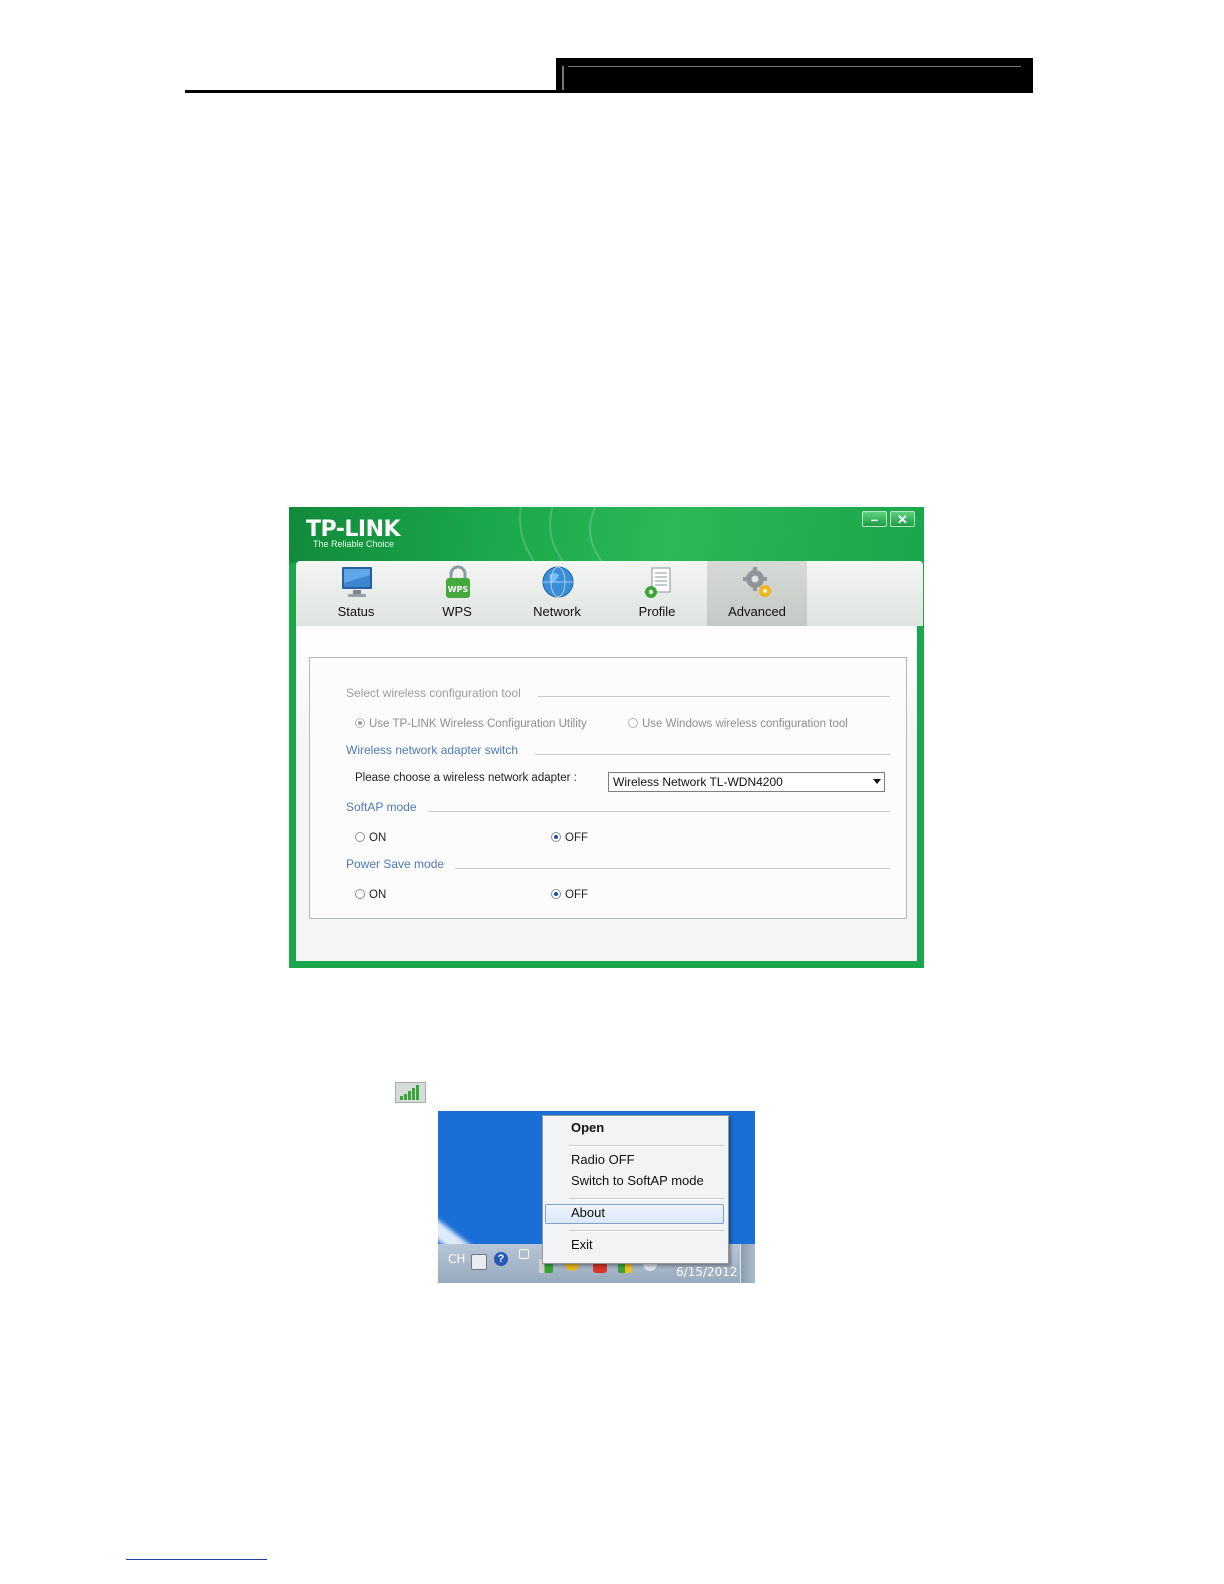 The width and height of the screenshot is (1224, 1584). What do you see at coordinates (456, 1259) in the screenshot?
I see `language-indicator: CH` at bounding box center [456, 1259].